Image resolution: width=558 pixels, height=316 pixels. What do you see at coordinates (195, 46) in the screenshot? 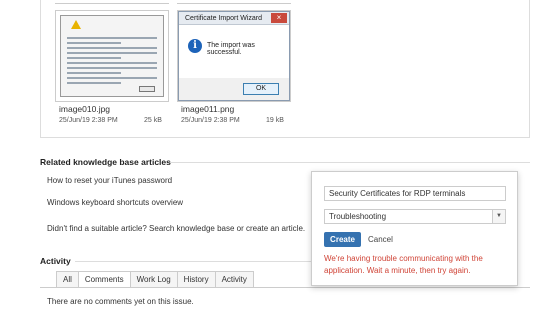
I see `info-icon: i` at bounding box center [195, 46].